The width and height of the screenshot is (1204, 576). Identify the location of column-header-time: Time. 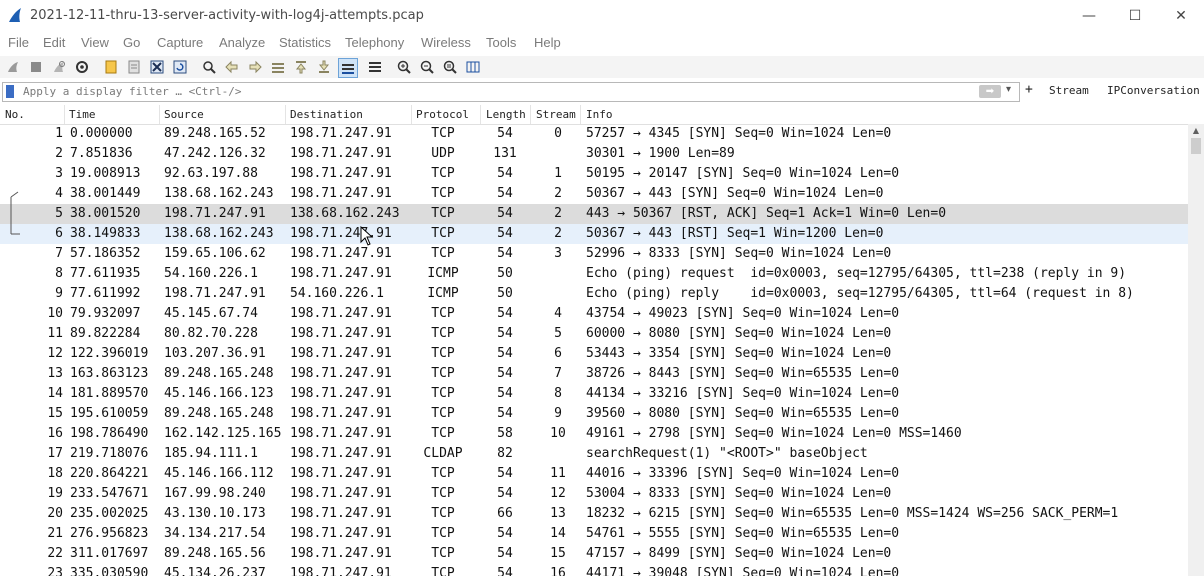
(82, 114).